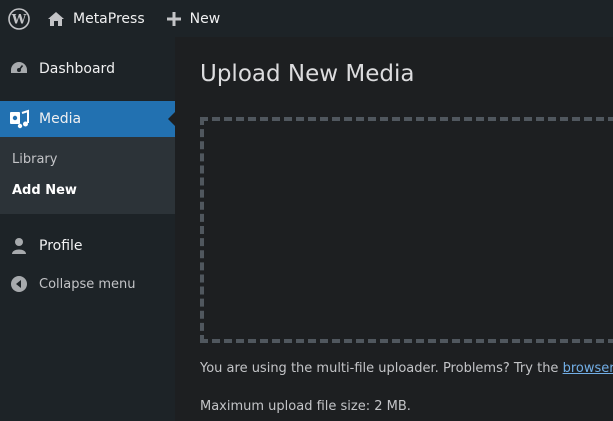  I want to click on sidebar-item-label: Profile, so click(61, 246).